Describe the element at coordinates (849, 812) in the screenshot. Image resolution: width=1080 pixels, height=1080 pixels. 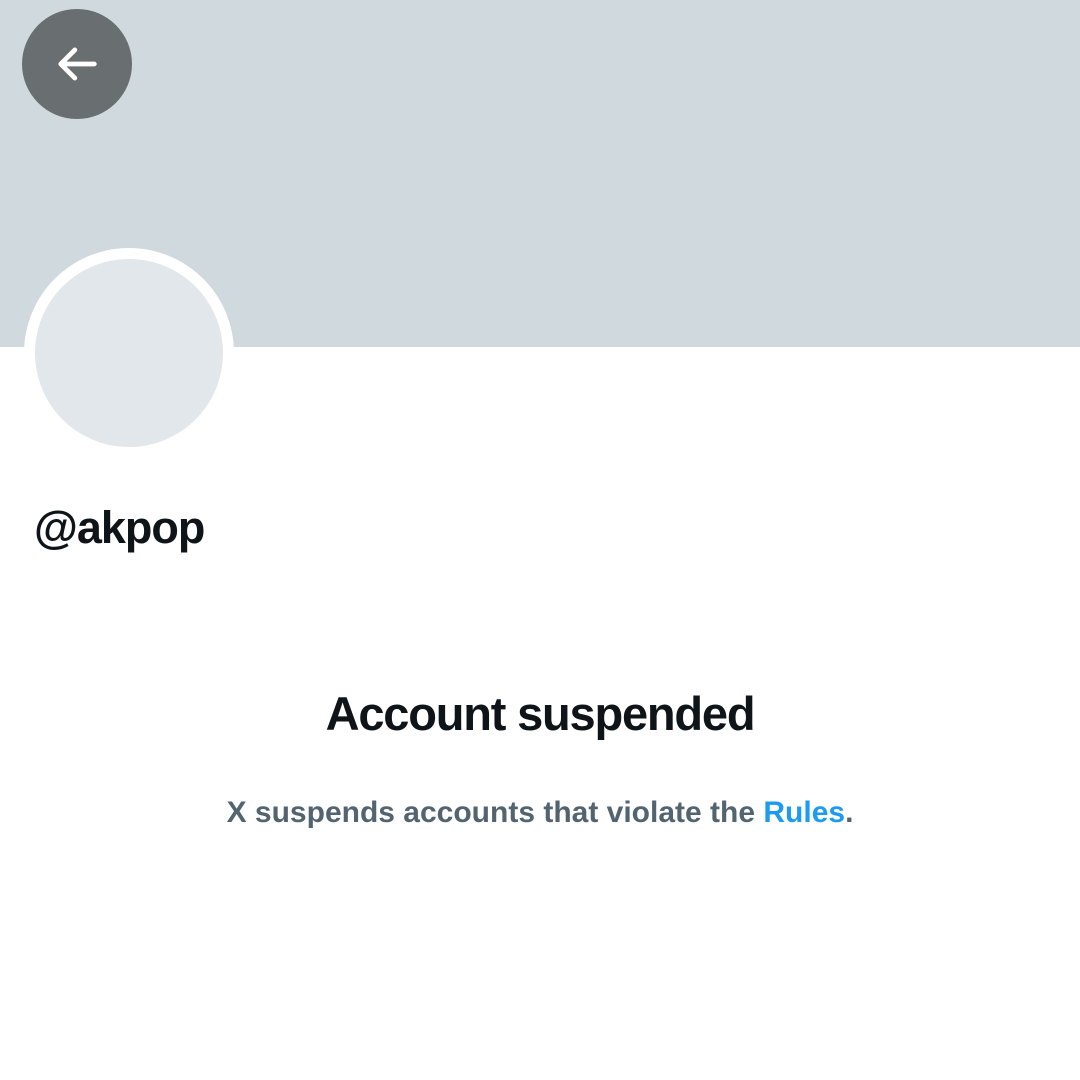
I see `suspension-message-end: .` at that location.